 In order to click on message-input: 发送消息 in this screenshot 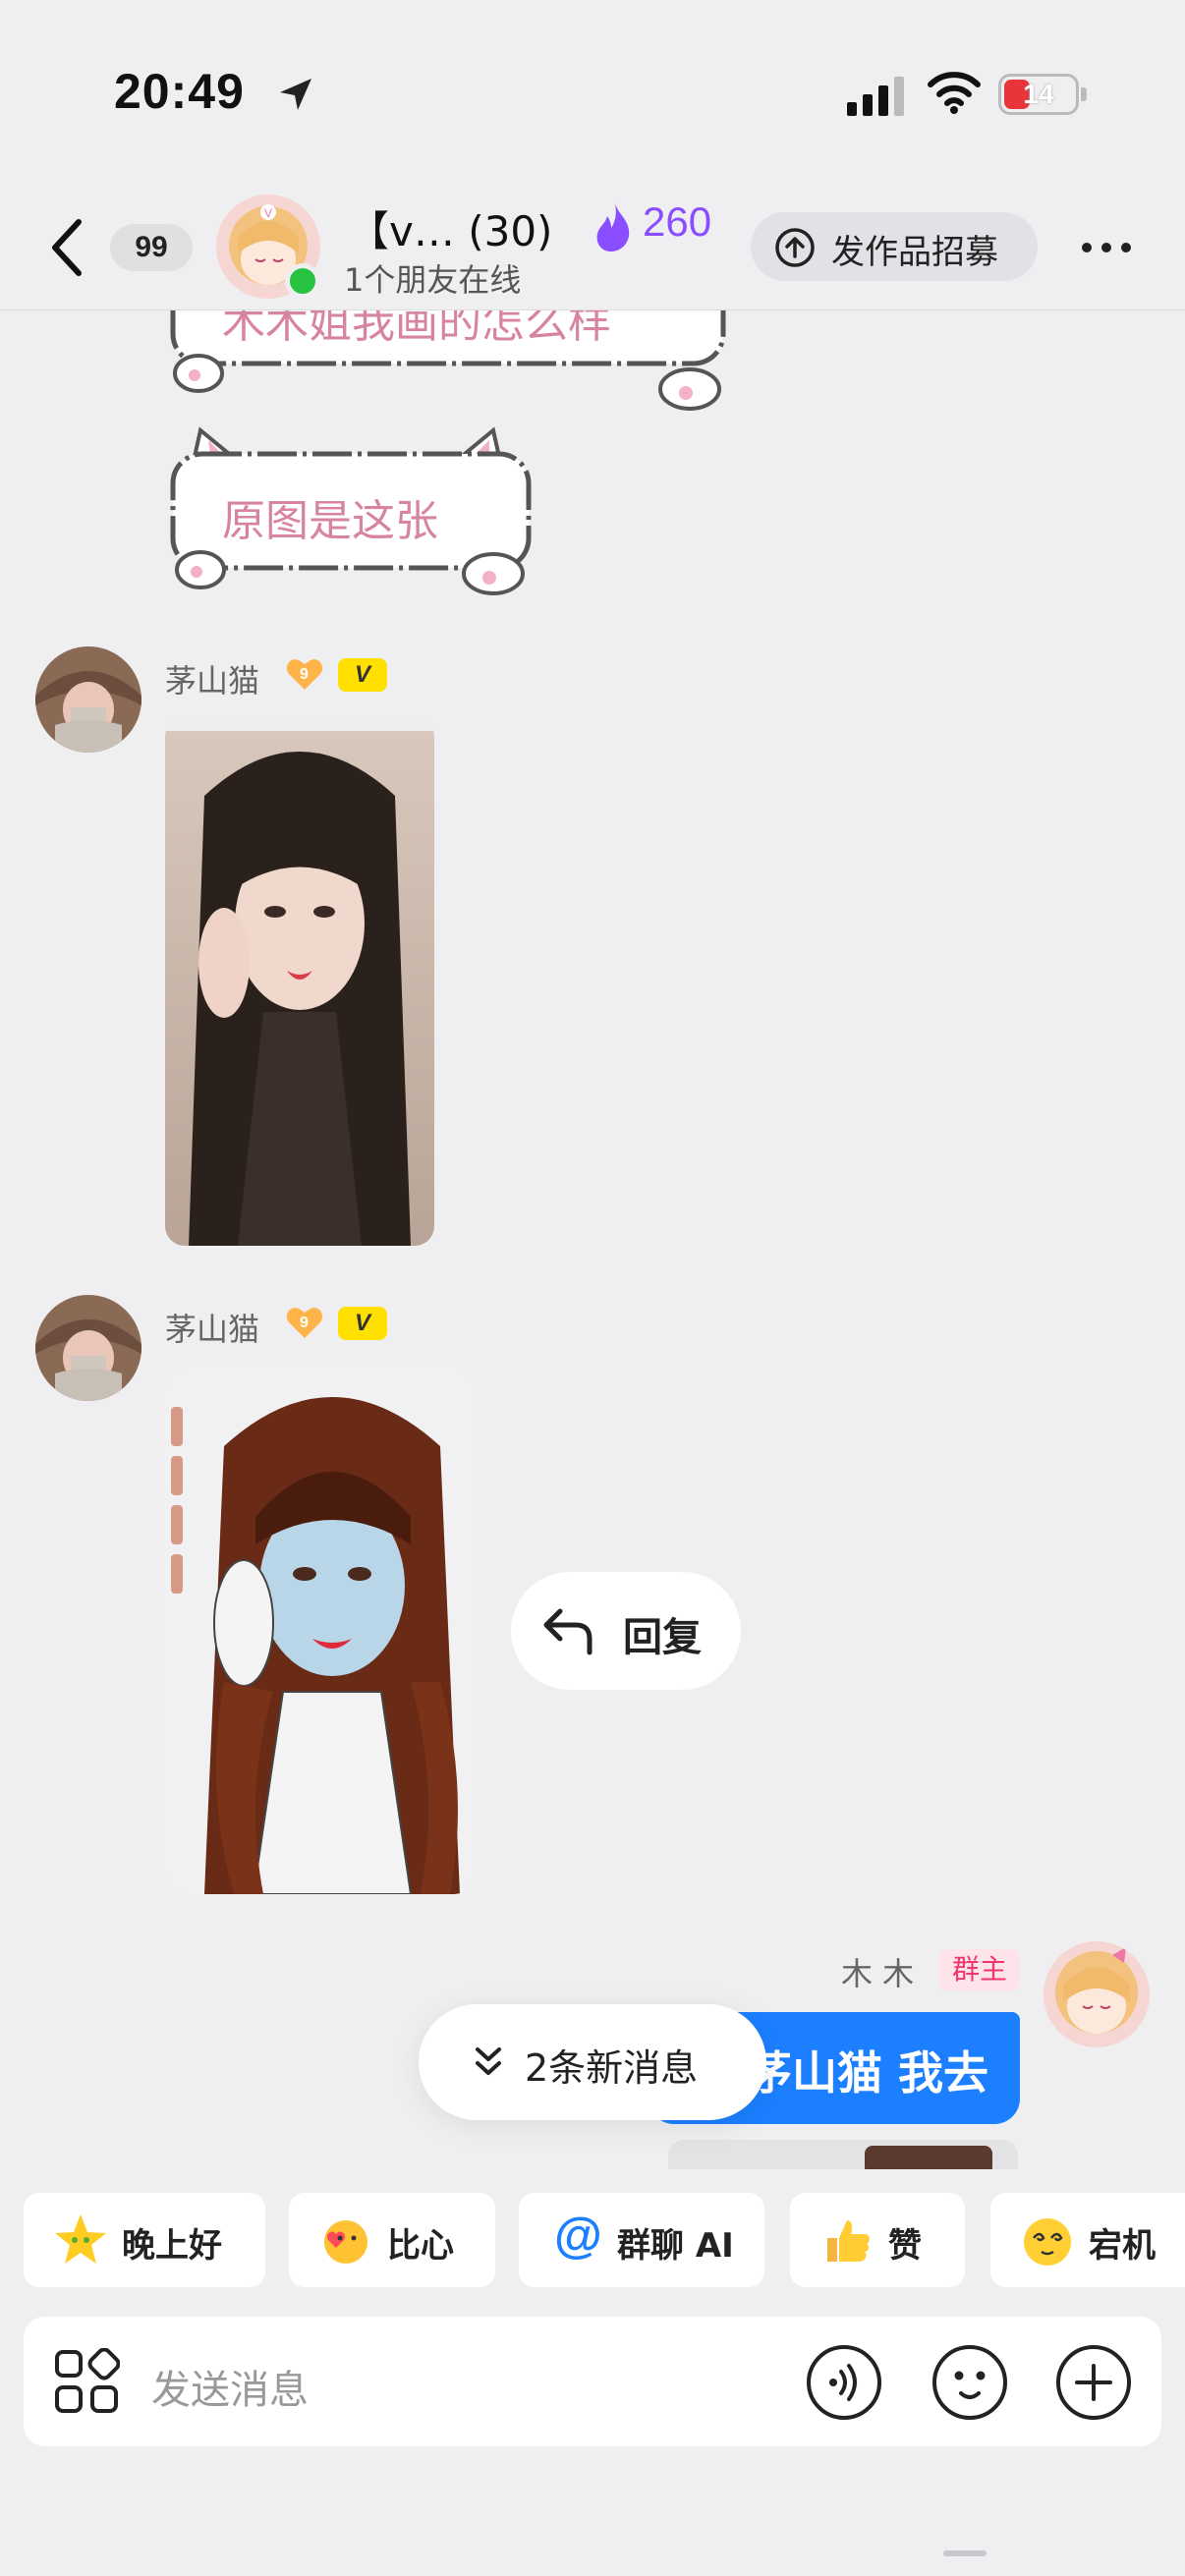, I will do `click(230, 2386)`.